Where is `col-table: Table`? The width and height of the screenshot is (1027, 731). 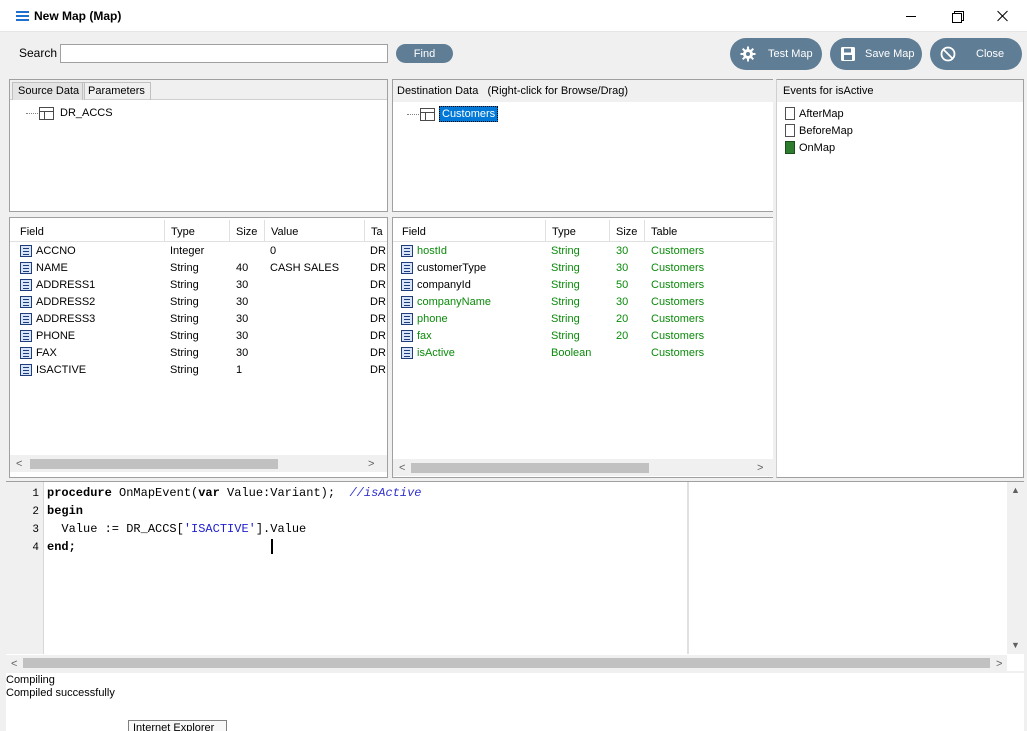 col-table: Table is located at coordinates (675, 231).